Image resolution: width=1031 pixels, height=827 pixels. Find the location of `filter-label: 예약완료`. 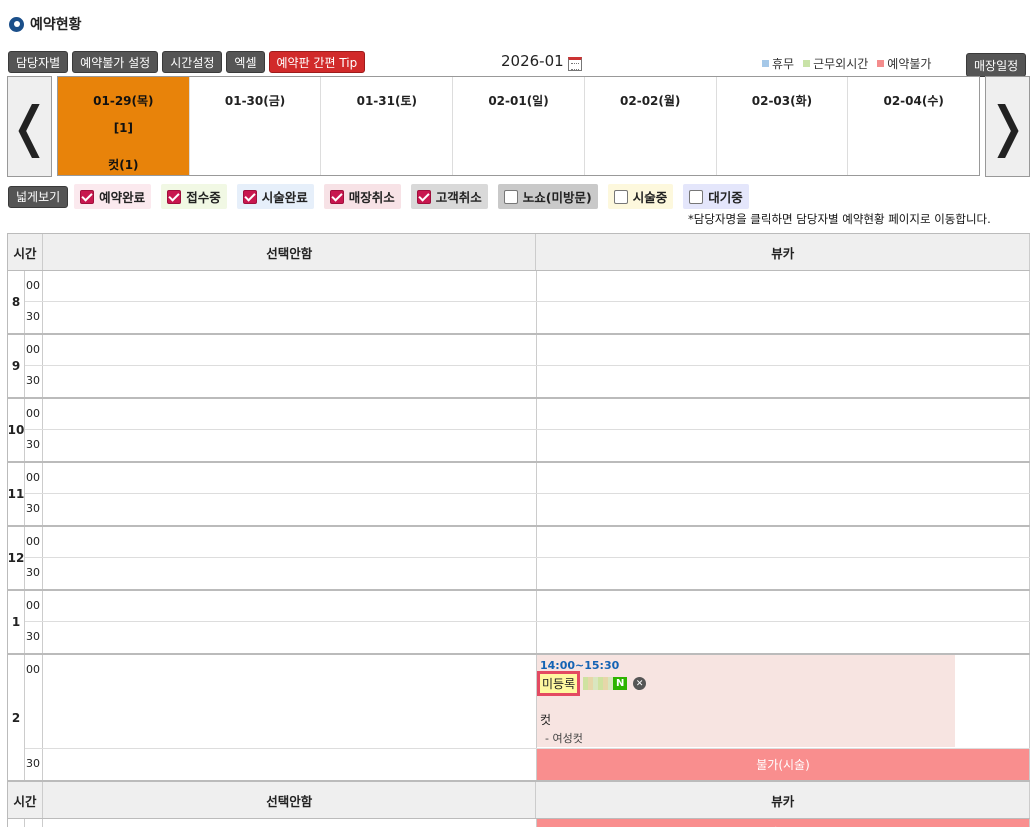

filter-label: 예약완료 is located at coordinates (122, 197).